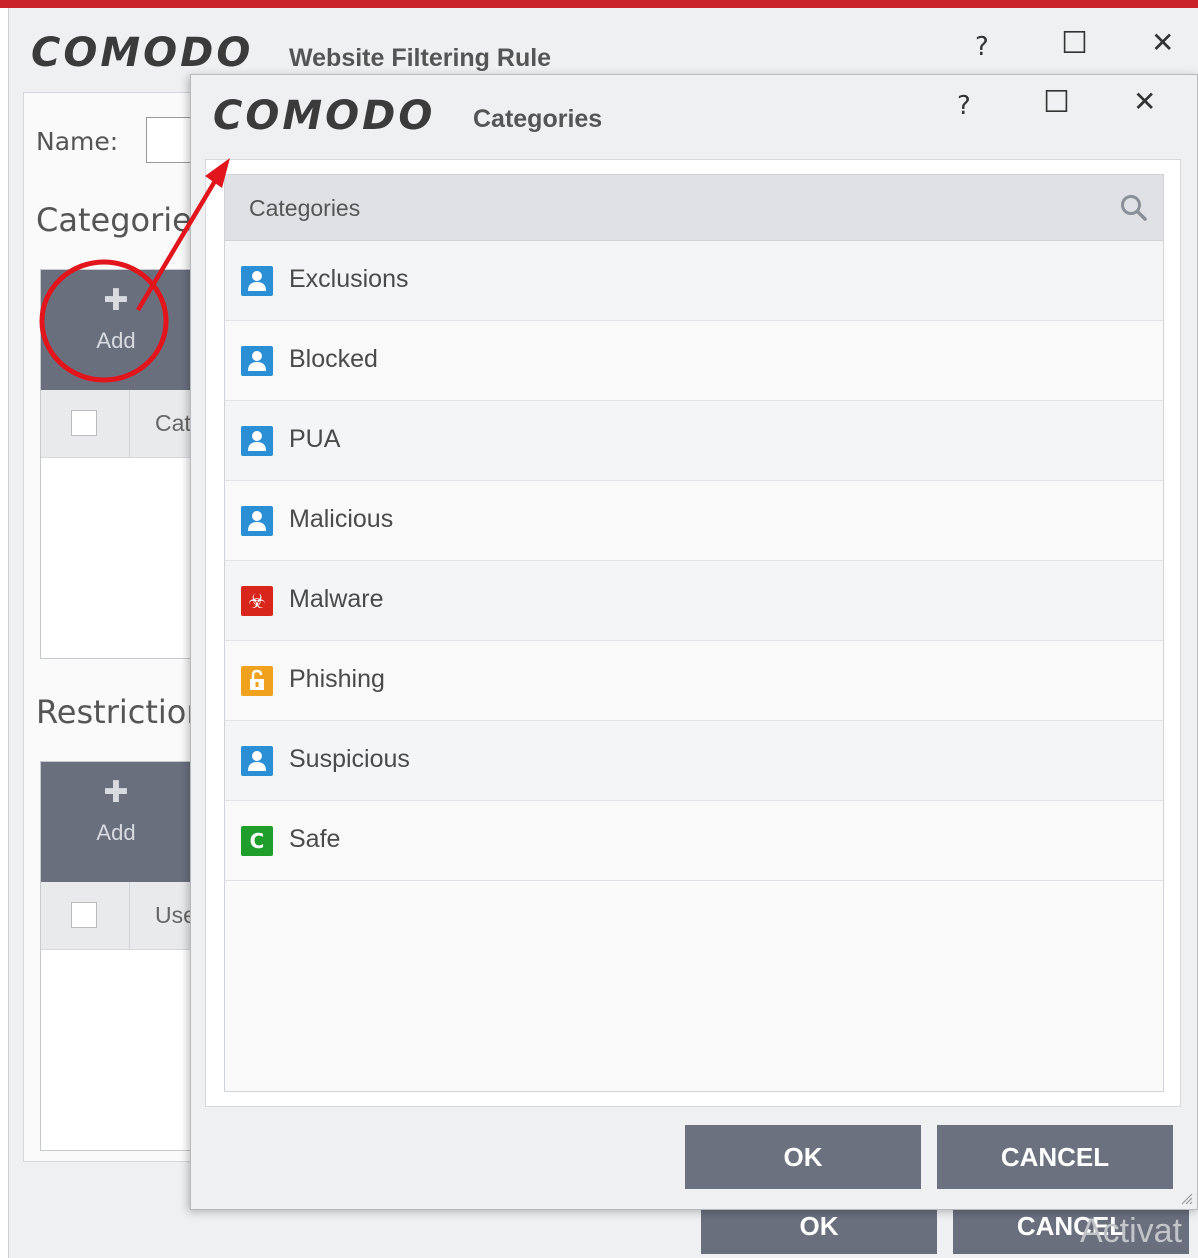 The height and width of the screenshot is (1258, 1198). Describe the element at coordinates (694, 521) in the screenshot. I see `category-row: Malicious` at that location.